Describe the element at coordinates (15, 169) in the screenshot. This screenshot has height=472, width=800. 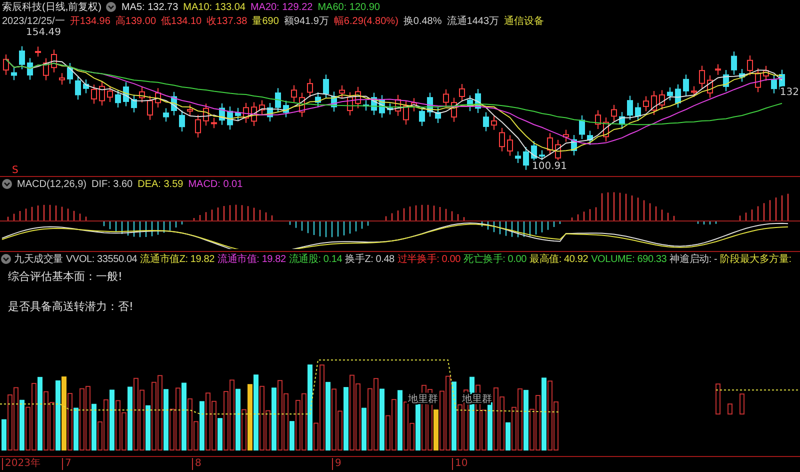
I see `signal-mark: S` at that location.